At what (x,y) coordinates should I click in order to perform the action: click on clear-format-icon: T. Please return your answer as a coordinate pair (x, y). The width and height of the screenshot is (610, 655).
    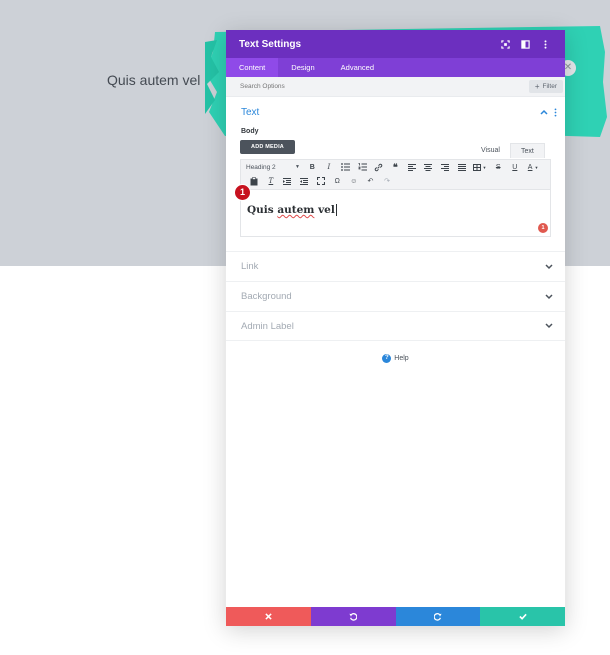
    Looking at the image, I should click on (271, 181).